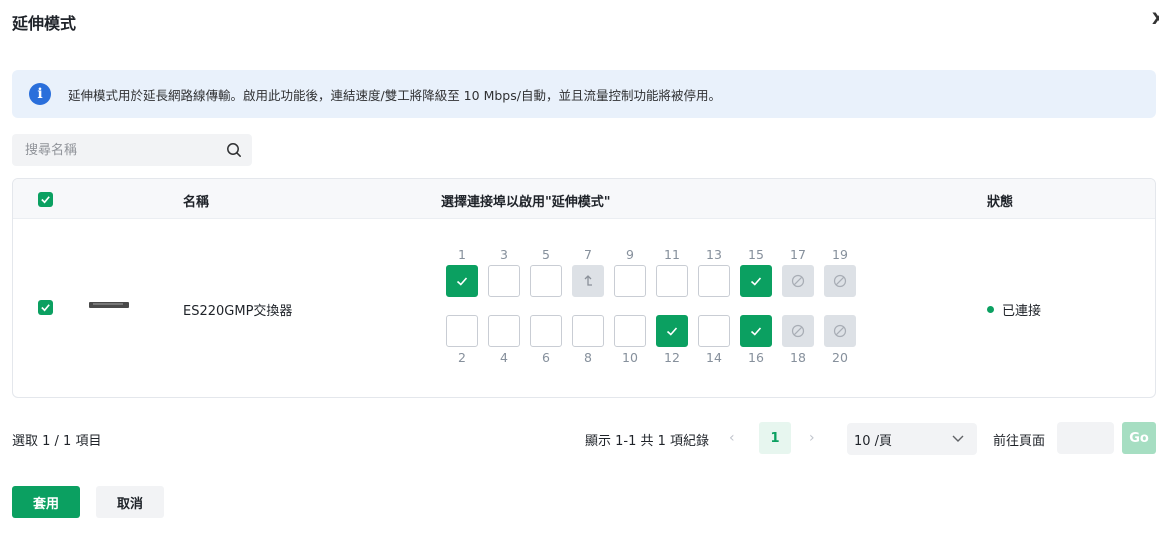 This screenshot has height=534, width=1159. Describe the element at coordinates (588, 357) in the screenshot. I see `port-number: 8` at that location.